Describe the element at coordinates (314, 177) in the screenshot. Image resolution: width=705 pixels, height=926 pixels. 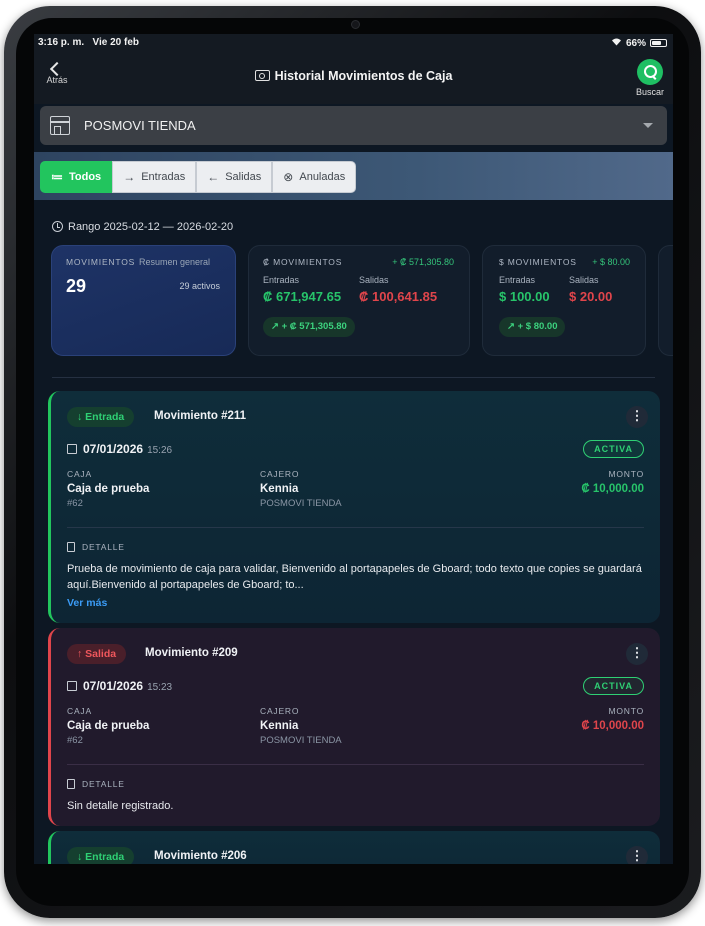
I see `filter-anuladas: ⊗ Anuladas` at that location.